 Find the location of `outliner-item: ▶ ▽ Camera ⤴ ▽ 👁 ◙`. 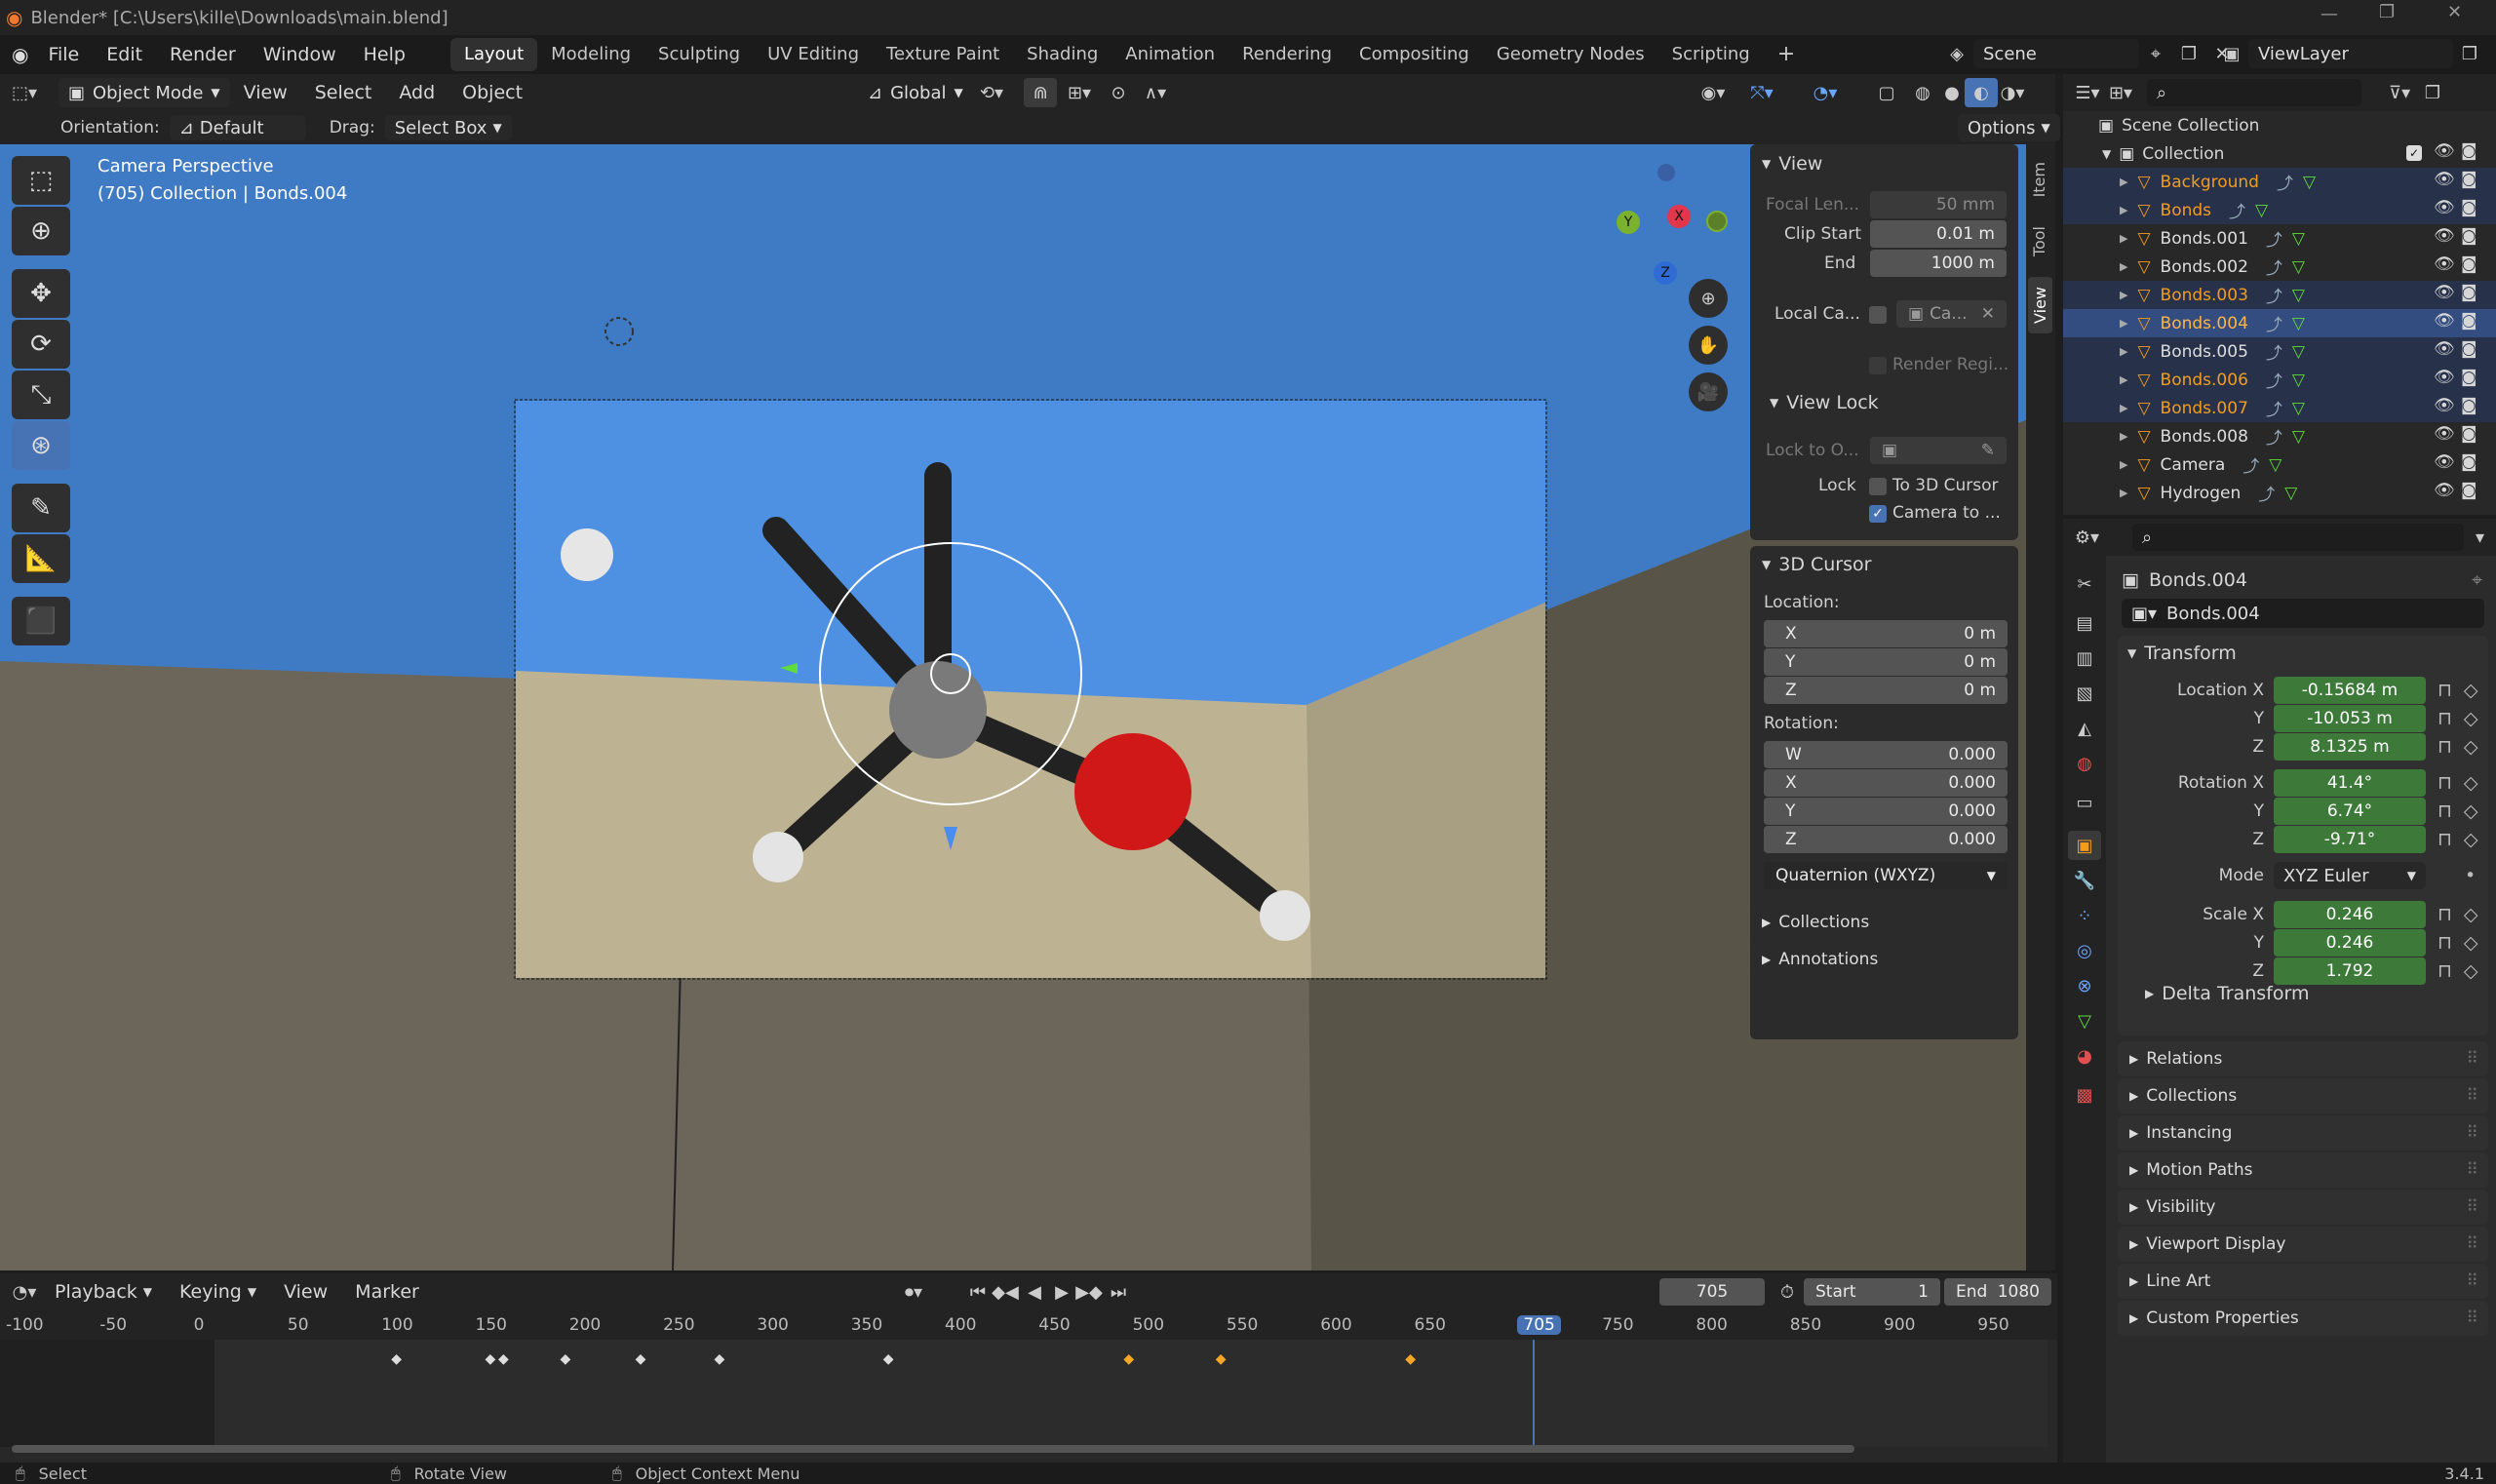

outliner-item: ▶ ▽ Camera ⤴ ▽ 👁 ◙ is located at coordinates (2279, 464).